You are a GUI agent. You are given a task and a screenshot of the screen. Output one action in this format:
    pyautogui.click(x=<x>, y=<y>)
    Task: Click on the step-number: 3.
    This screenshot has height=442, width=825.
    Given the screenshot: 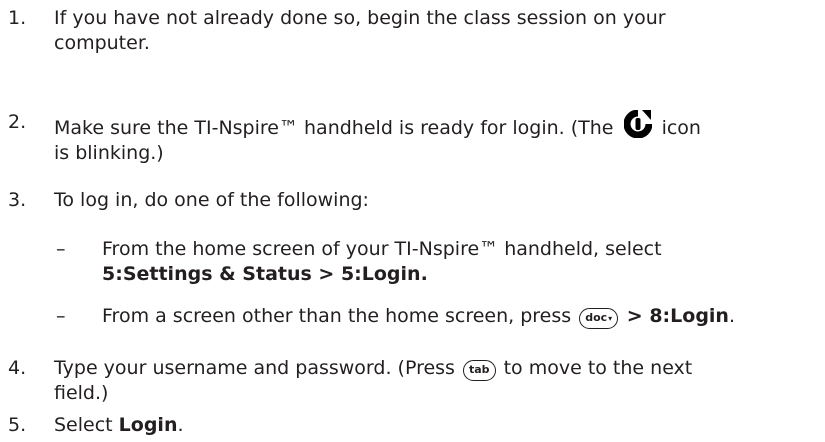 What is the action you would take?
    pyautogui.click(x=17, y=200)
    